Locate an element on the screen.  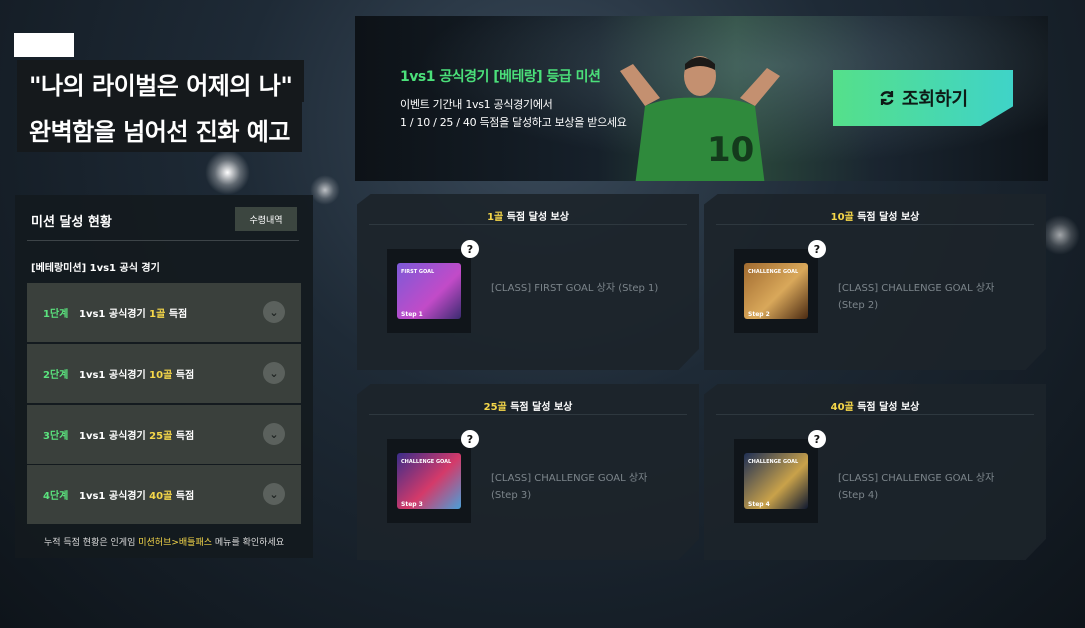
stage-item-2: 2단계 1vs1 공식경기 10골 득점 ⌄ is located at coordinates (164, 373).